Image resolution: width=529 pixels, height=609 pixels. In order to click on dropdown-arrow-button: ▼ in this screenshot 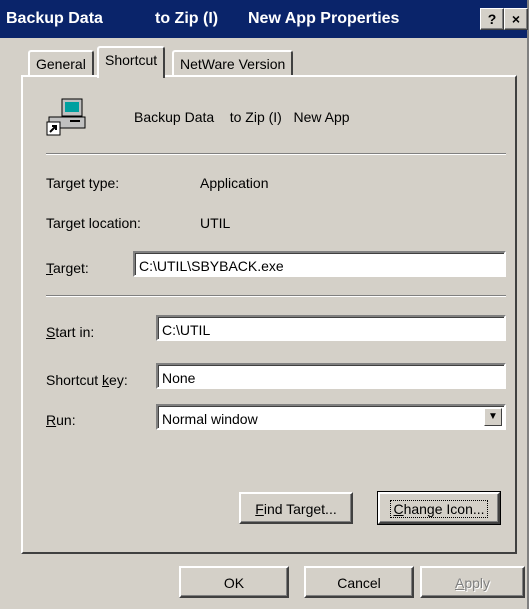, I will do `click(493, 417)`.